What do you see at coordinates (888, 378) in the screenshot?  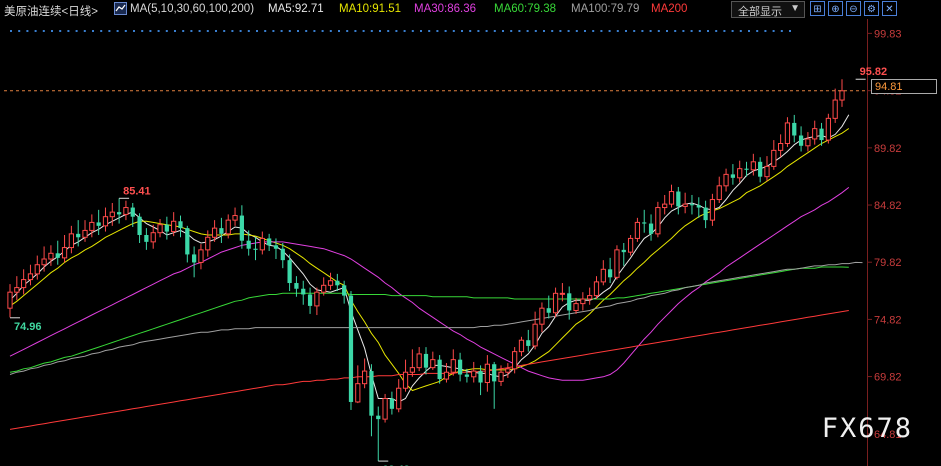 I see `y-tick-label: 69.82` at bounding box center [888, 378].